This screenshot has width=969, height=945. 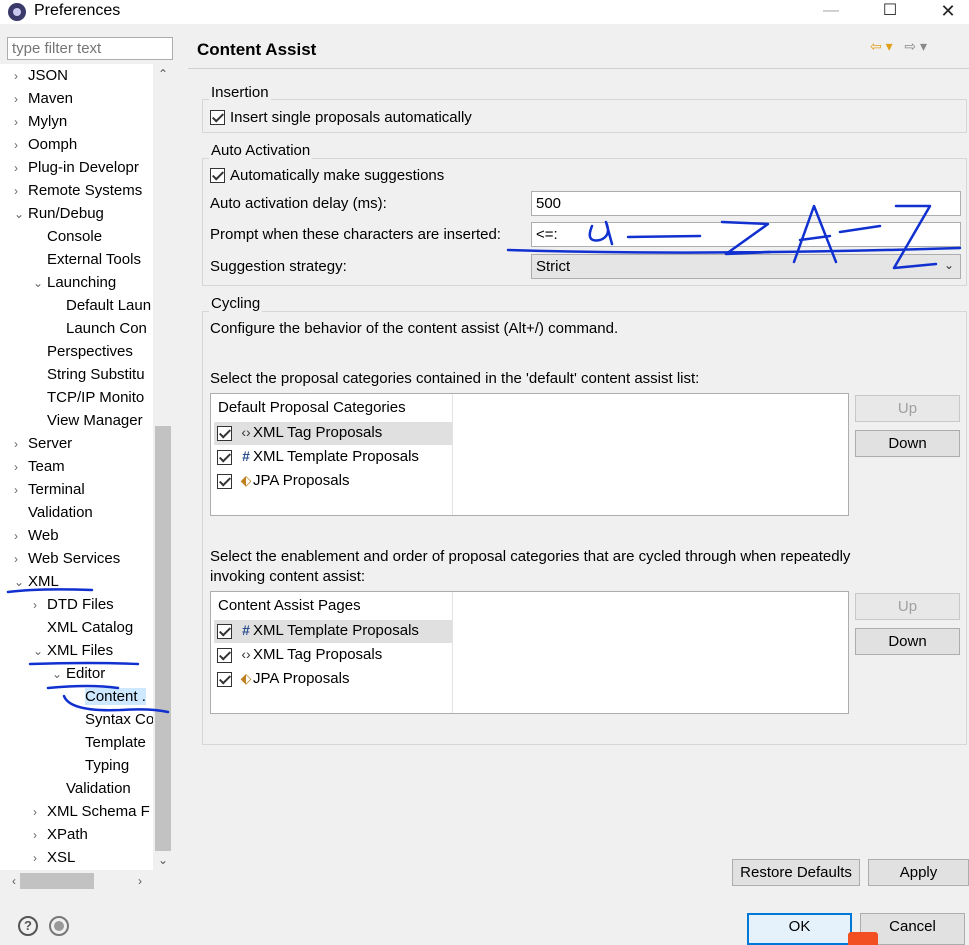 I want to click on list-item-label: JPA Proposals, so click(x=301, y=480).